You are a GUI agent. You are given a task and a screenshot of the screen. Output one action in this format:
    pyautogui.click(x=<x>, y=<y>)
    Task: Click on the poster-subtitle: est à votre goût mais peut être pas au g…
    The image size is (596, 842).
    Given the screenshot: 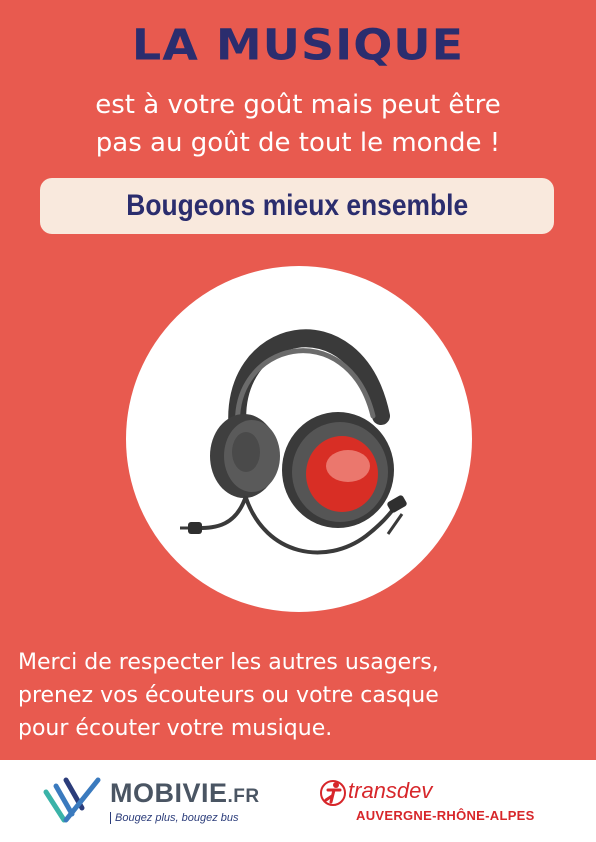 What is the action you would take?
    pyautogui.click(x=298, y=124)
    